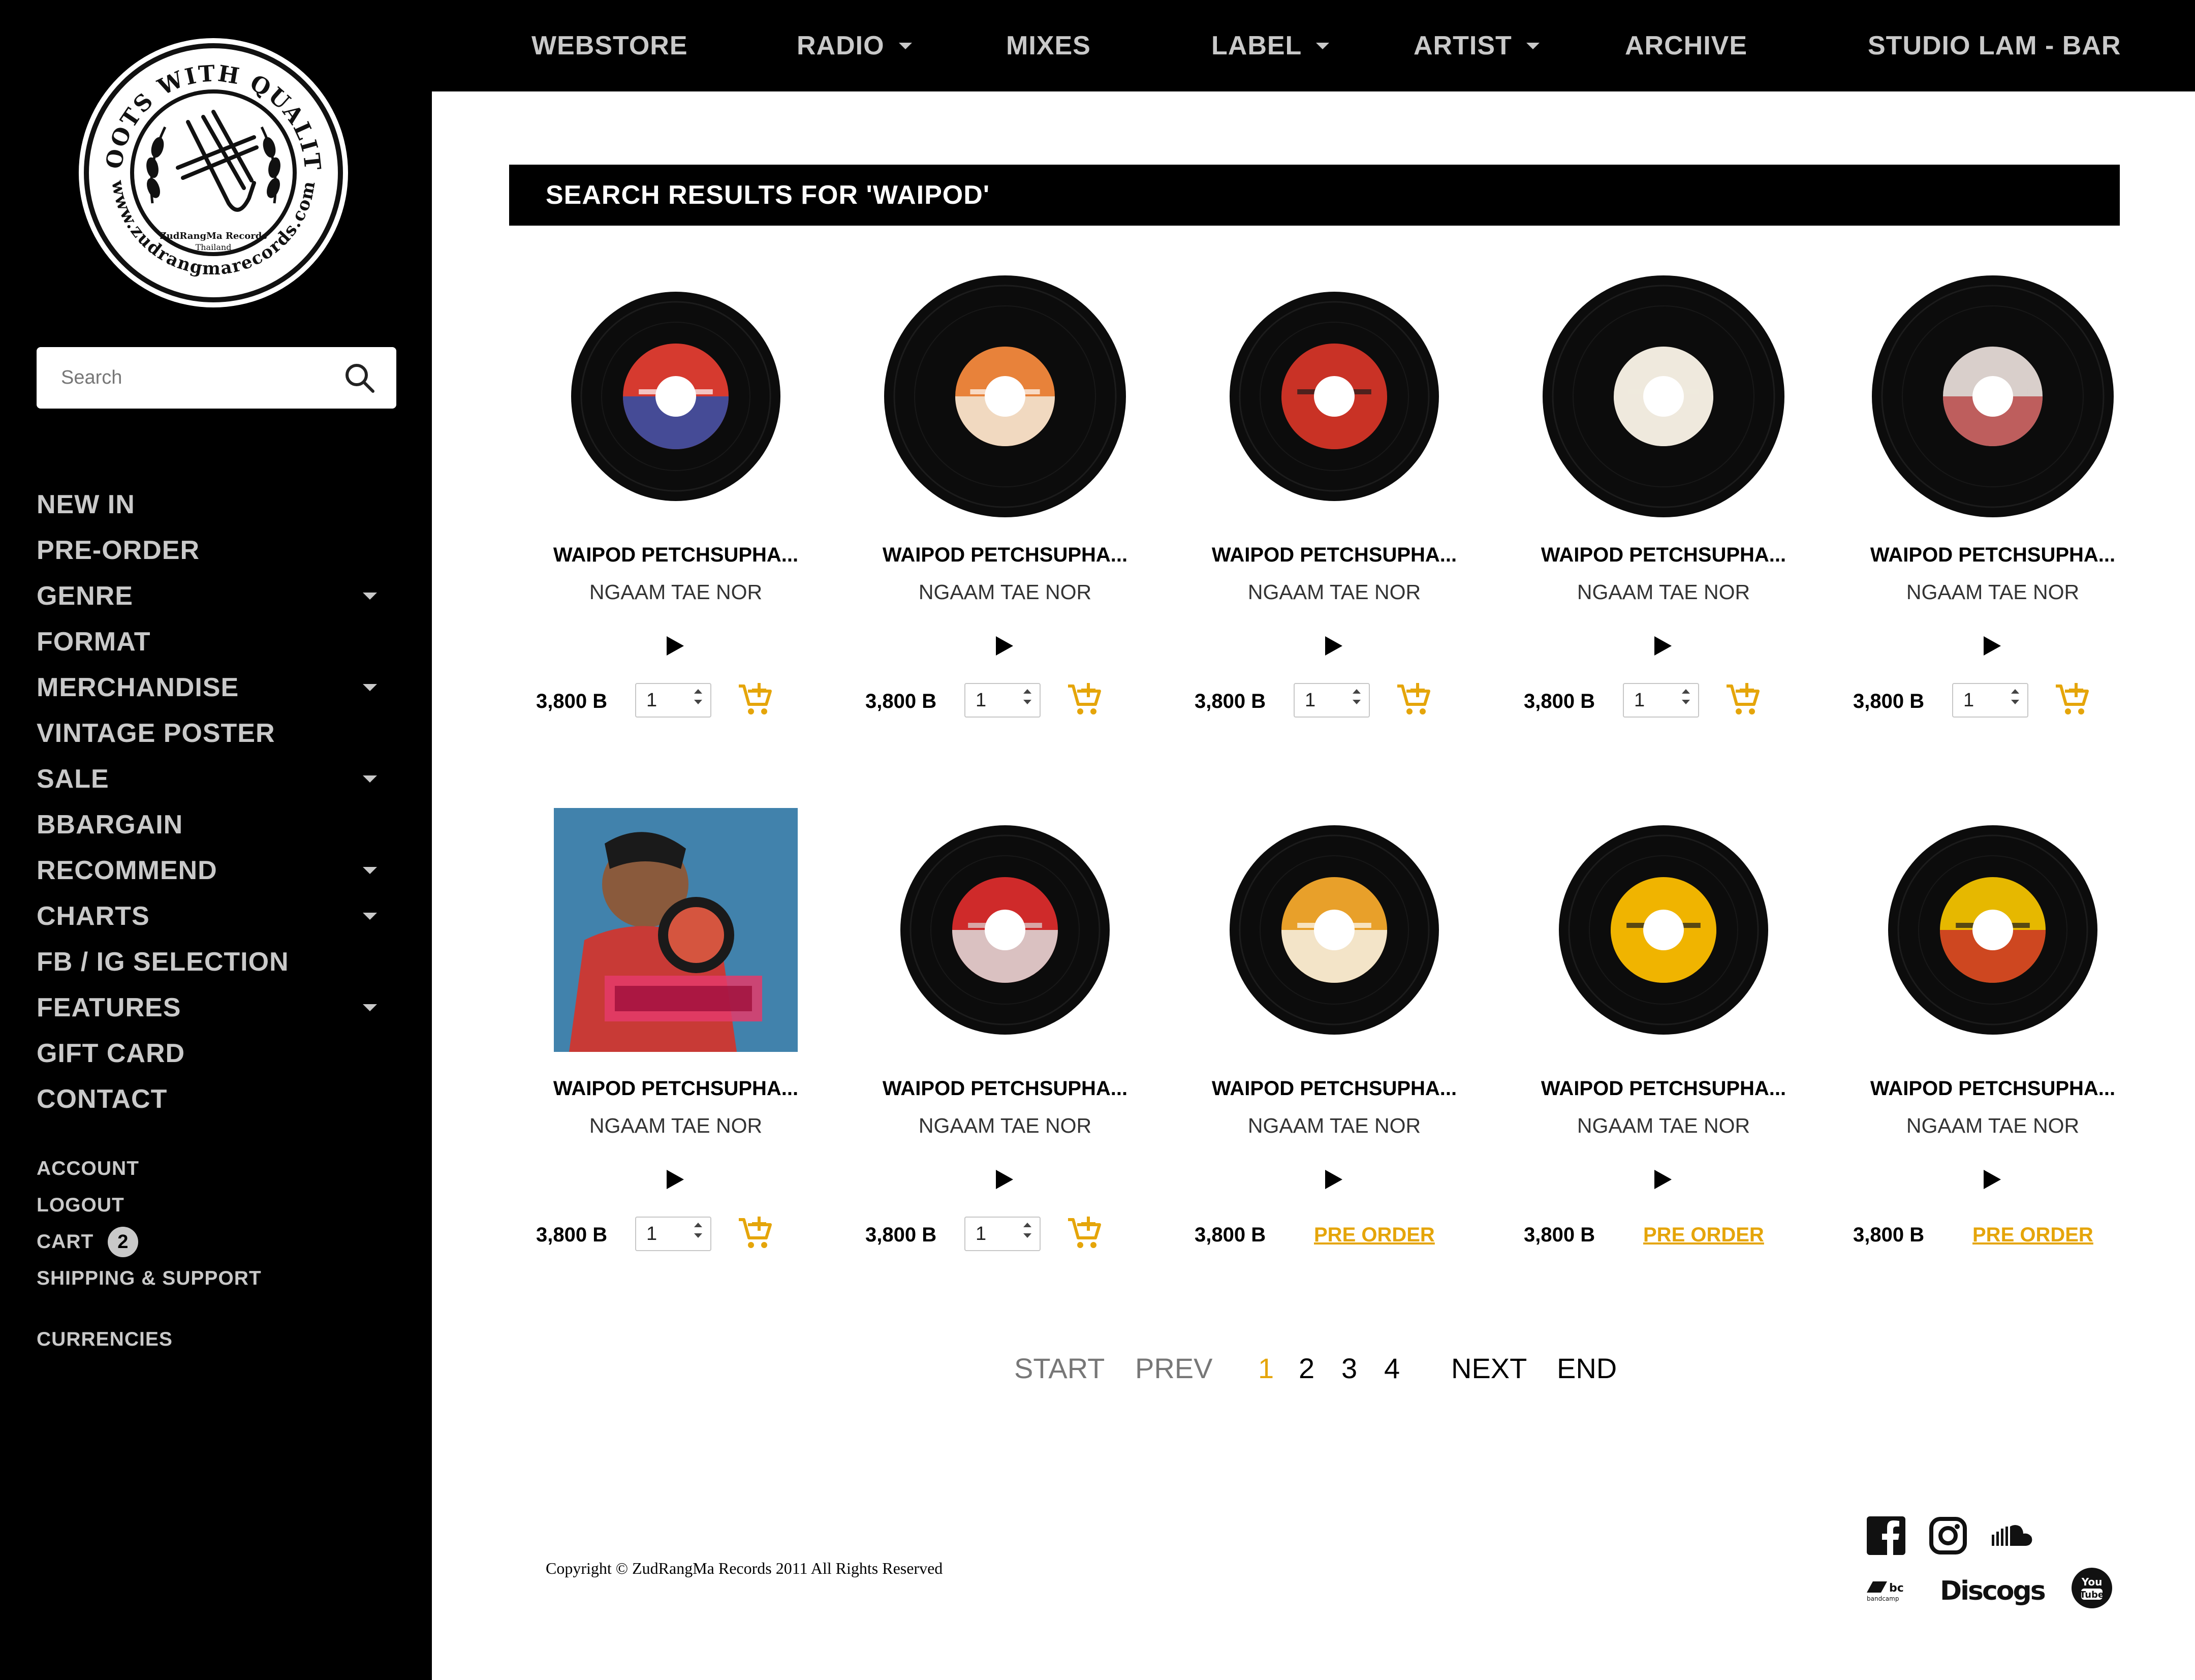 Image resolution: width=2195 pixels, height=1680 pixels. I want to click on sidebar-item-pre-order: PRE-ORDER, so click(215, 550).